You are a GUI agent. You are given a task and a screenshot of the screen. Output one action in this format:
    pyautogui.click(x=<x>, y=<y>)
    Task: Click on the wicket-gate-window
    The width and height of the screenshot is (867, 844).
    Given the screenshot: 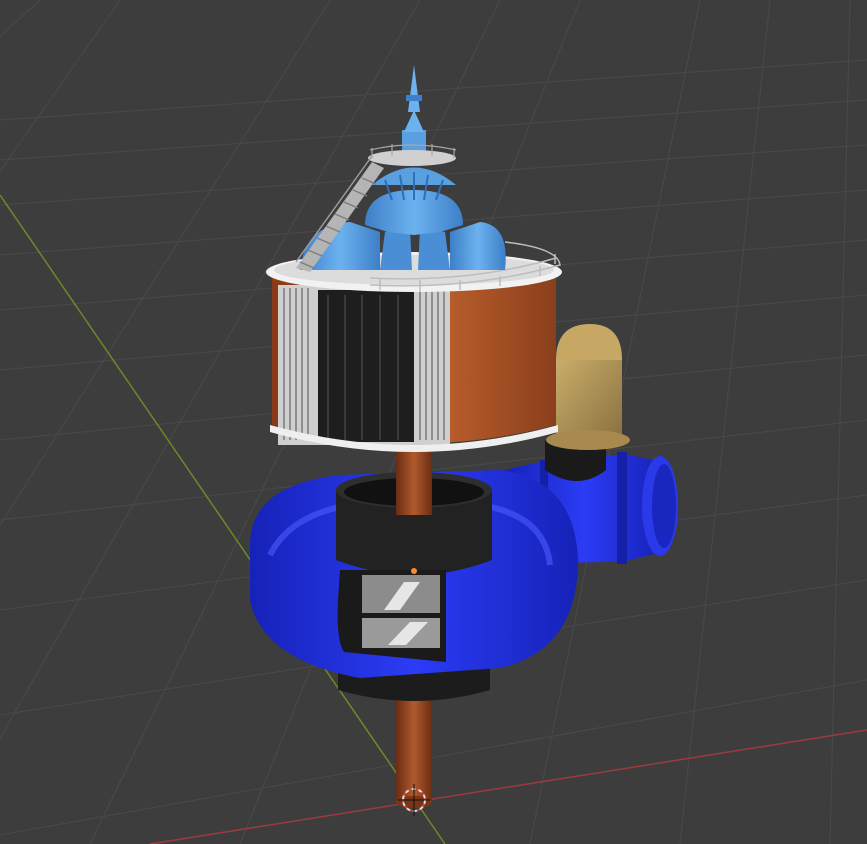 What is the action you would take?
    pyautogui.click(x=391, y=615)
    